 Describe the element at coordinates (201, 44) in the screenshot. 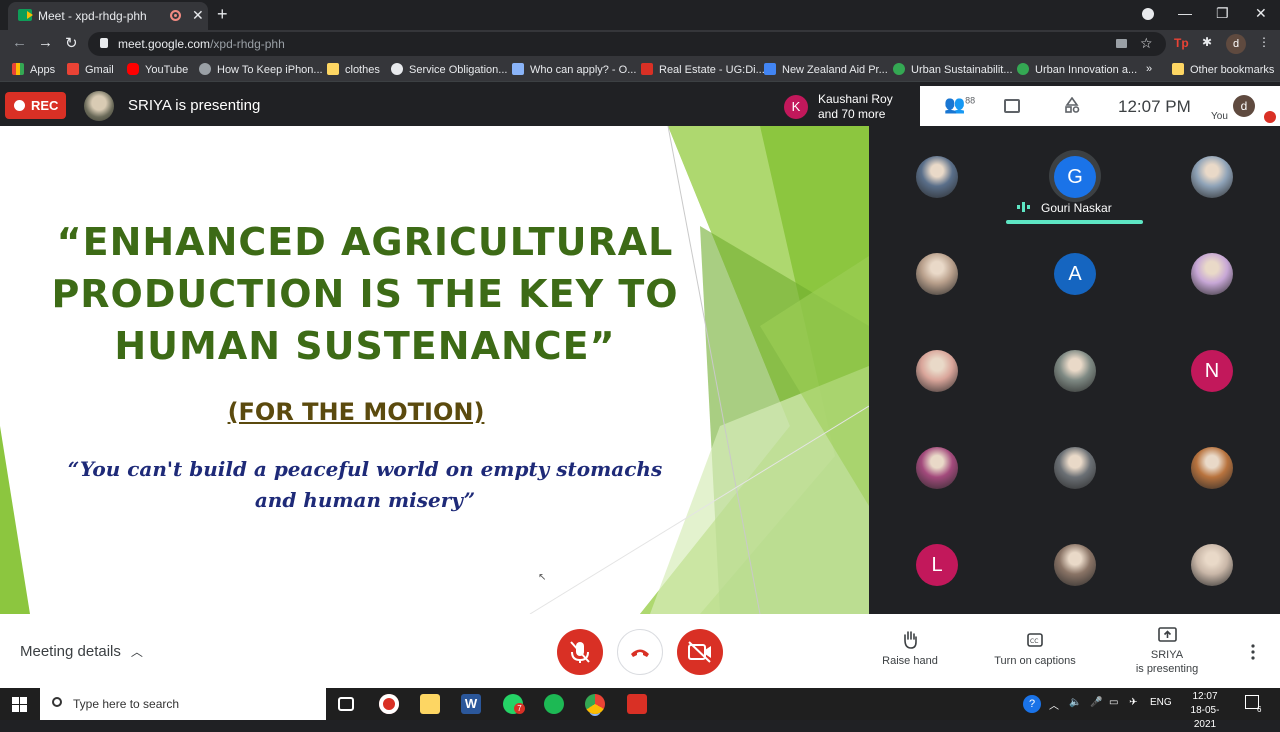

I see `url-text: meet.google.com/xpd-rhdg-phh` at that location.